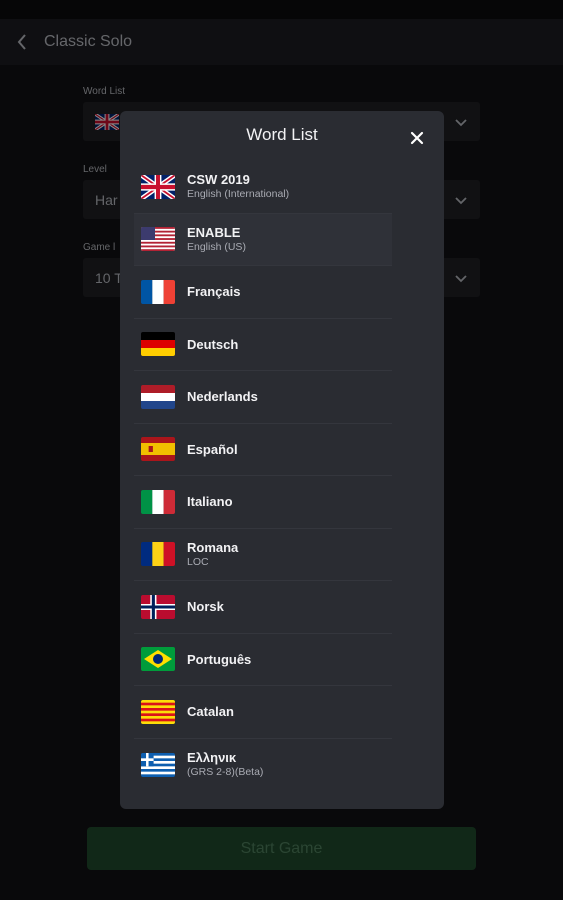 The width and height of the screenshot is (563, 900). What do you see at coordinates (216, 246) in the screenshot?
I see `list-item-subtitle: English (US)` at bounding box center [216, 246].